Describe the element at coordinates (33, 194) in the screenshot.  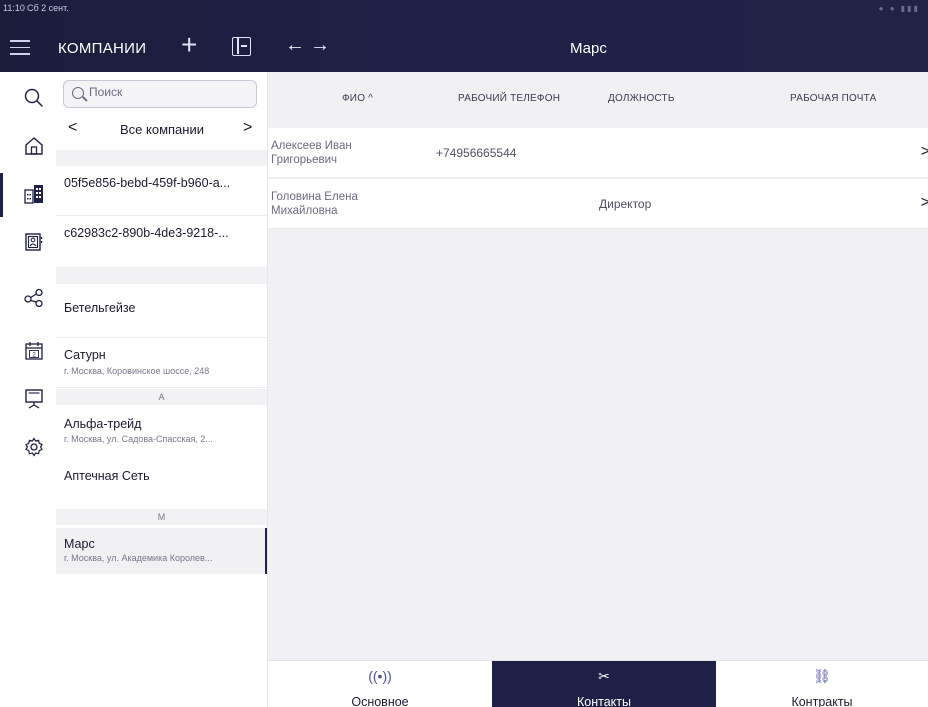
I see `companies-icon` at that location.